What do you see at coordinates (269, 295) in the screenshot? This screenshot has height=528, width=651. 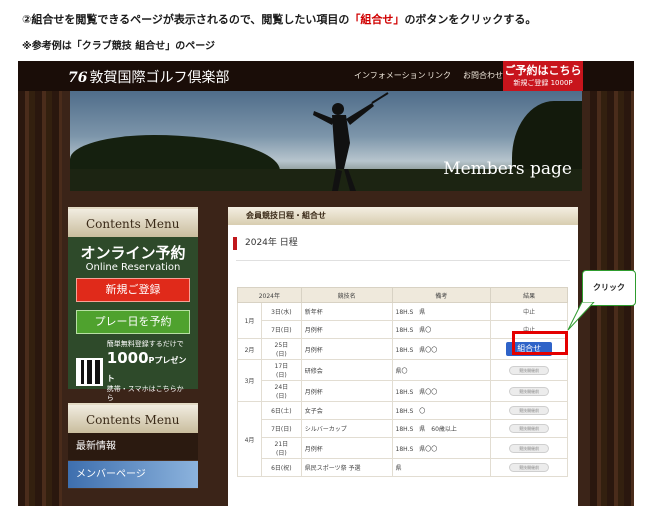 I see `column-header-year: 2024年` at bounding box center [269, 295].